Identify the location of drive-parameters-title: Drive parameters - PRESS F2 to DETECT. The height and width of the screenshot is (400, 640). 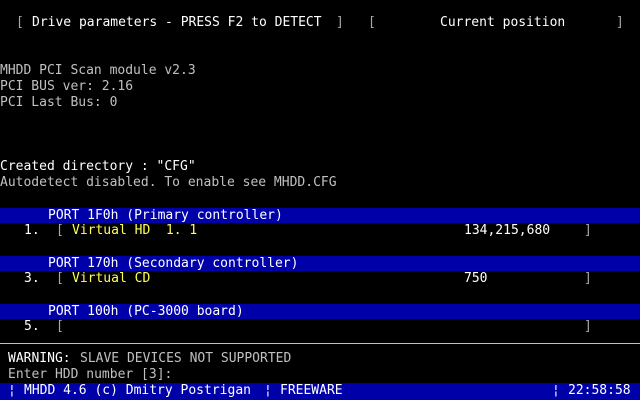
(177, 22).